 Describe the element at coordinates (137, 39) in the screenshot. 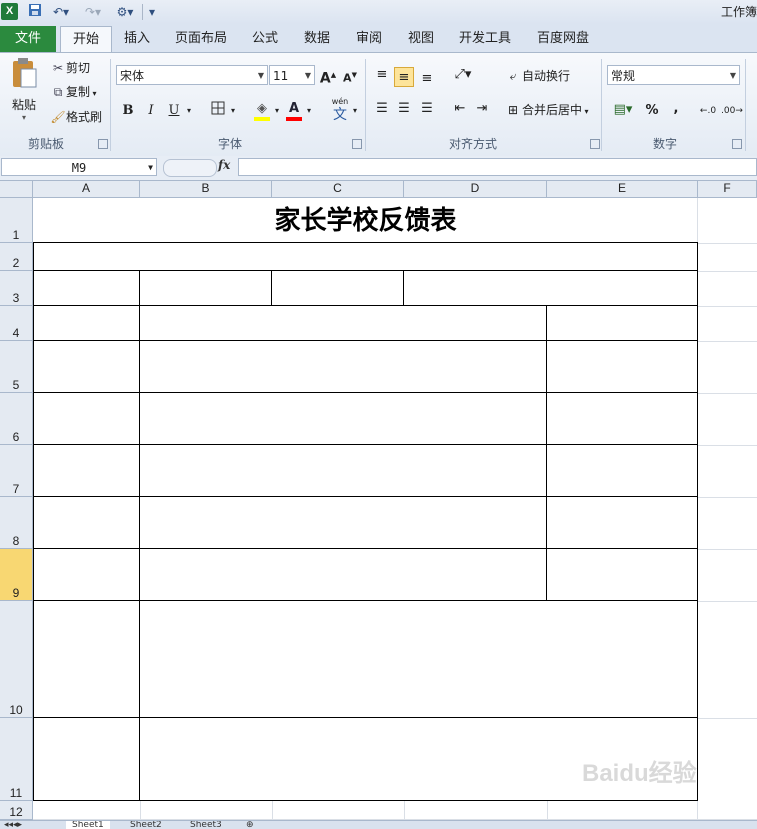

I see `tab-insert: 插入` at that location.